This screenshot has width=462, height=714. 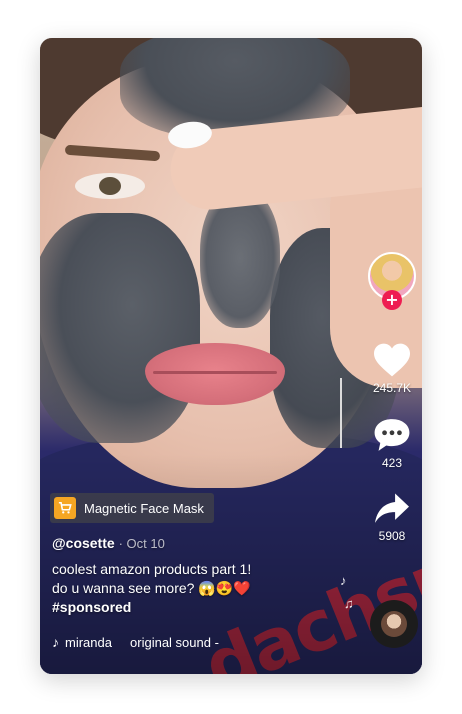 What do you see at coordinates (202, 543) in the screenshot?
I see `author-line: @cosette · Oct 10` at bounding box center [202, 543].